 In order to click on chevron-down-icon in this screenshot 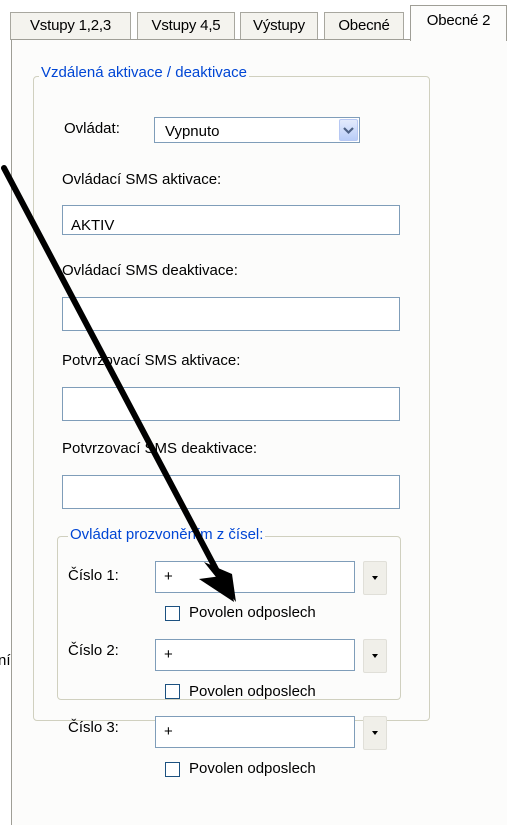, I will do `click(348, 130)`.